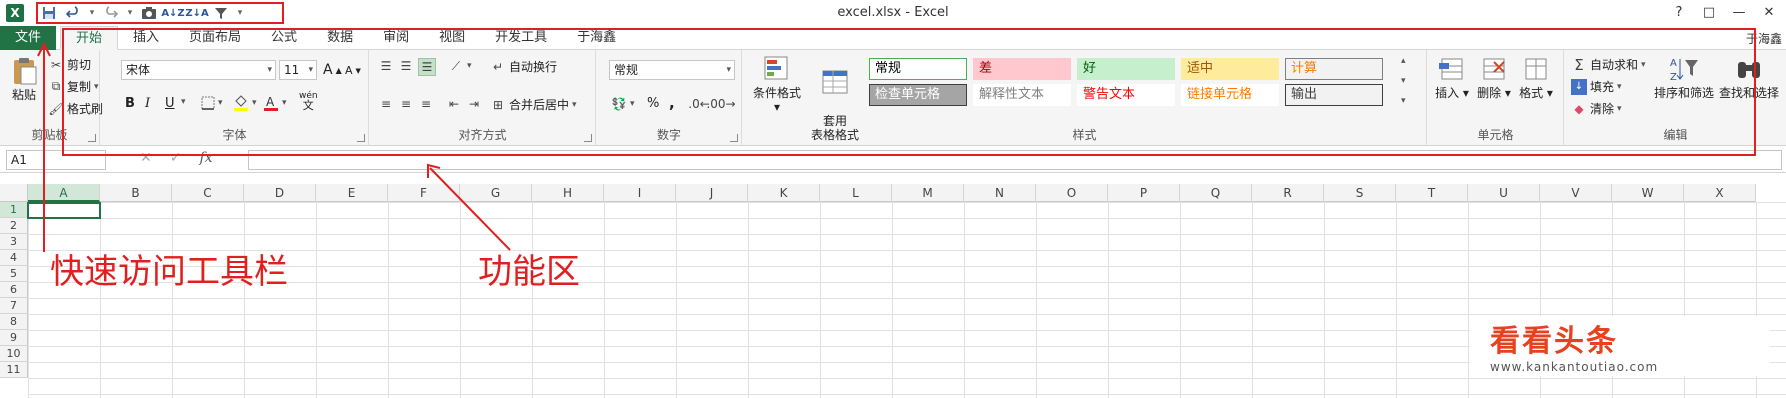 This screenshot has height=398, width=1786. I want to click on column-header: M, so click(928, 193).